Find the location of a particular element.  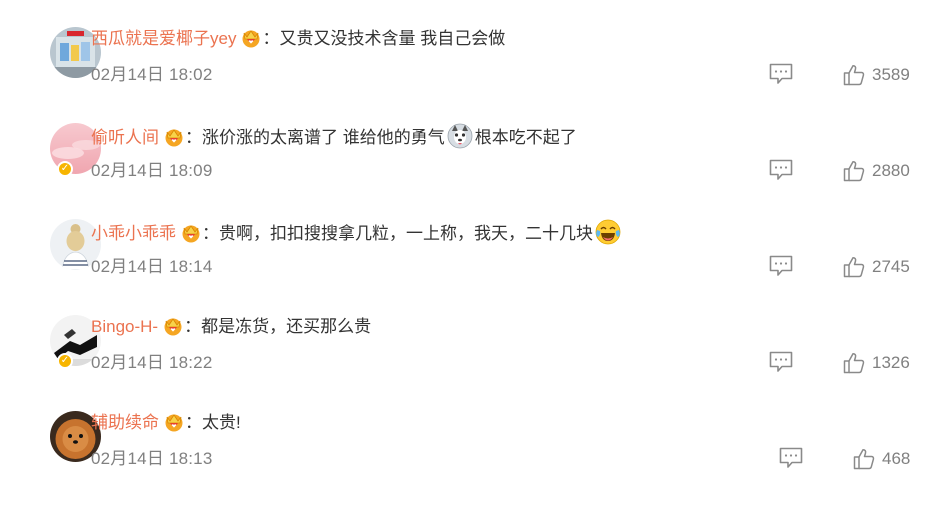

comment-text: 贵啊，扣扣搜搜拿几粒，一上称，我天，二十几块 is located at coordinates (406, 233).